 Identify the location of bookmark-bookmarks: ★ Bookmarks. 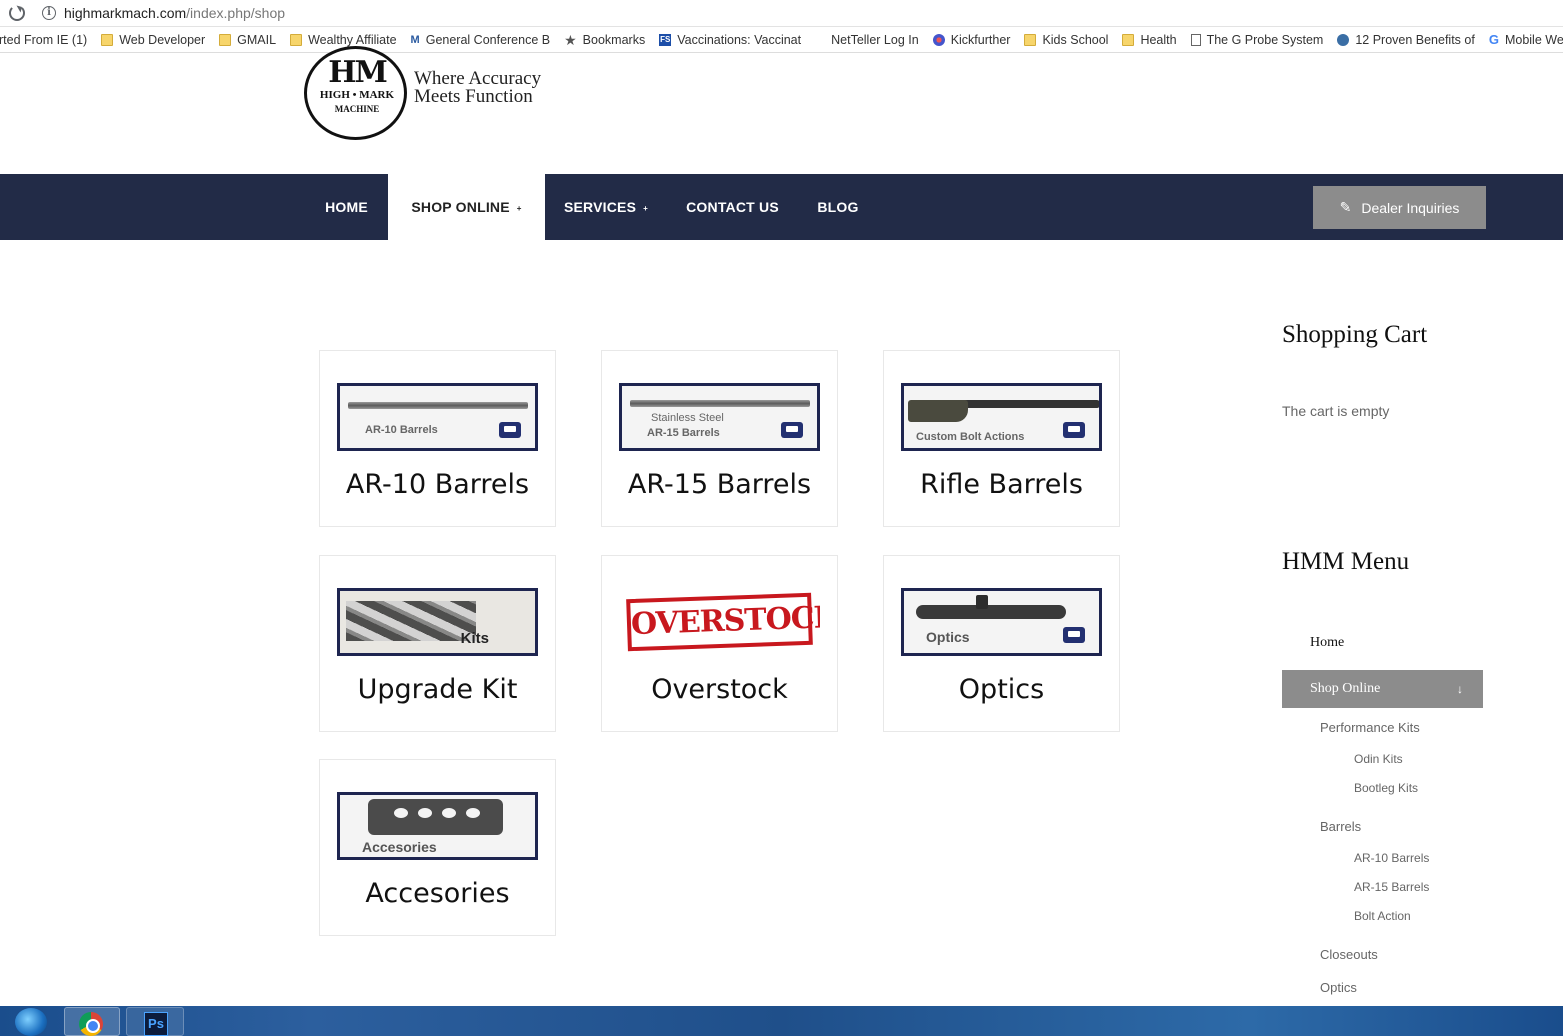
(604, 40).